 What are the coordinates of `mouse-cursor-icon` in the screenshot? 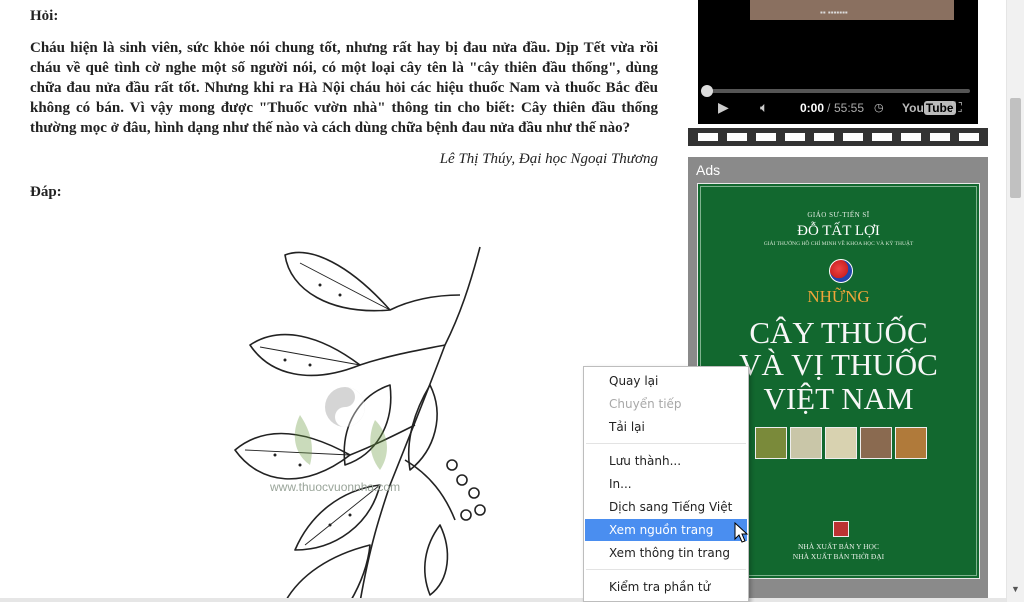 It's located at (741, 532).